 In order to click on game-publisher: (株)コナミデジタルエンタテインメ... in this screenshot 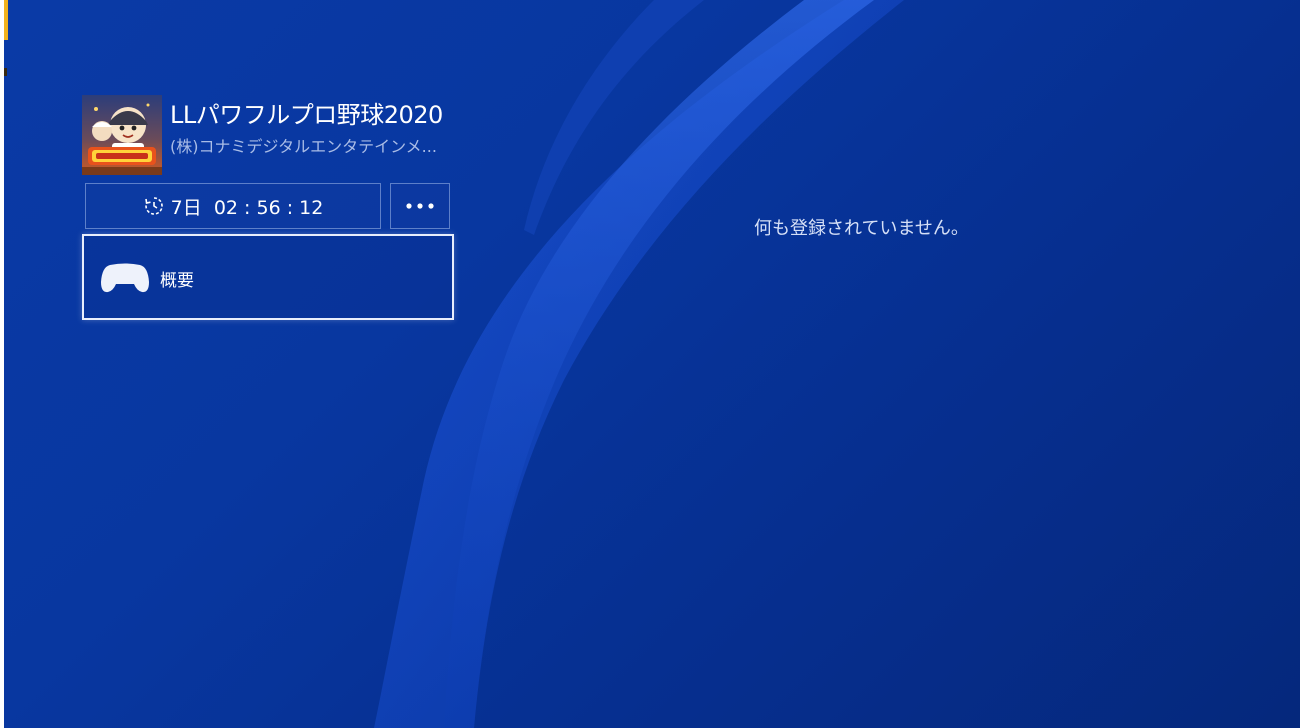, I will do `click(303, 146)`.